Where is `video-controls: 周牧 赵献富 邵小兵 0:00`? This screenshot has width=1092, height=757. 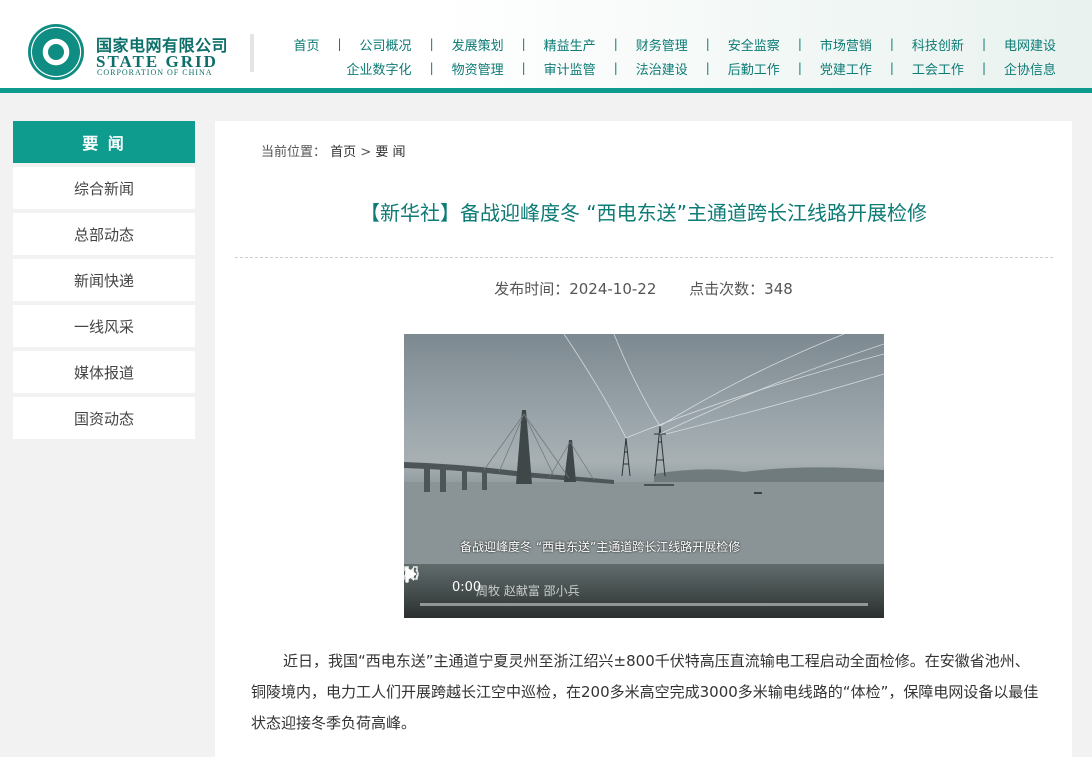
video-controls: 周牧 赵献富 邵小兵 0:00 is located at coordinates (644, 592).